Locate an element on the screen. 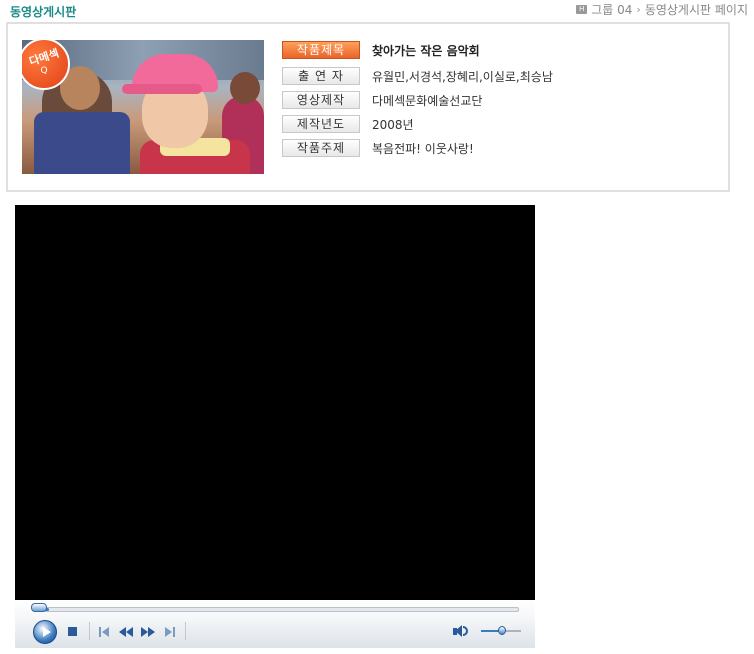 This screenshot has width=754, height=654. info-row-year: 제작년도 2008년 is located at coordinates (348, 124).